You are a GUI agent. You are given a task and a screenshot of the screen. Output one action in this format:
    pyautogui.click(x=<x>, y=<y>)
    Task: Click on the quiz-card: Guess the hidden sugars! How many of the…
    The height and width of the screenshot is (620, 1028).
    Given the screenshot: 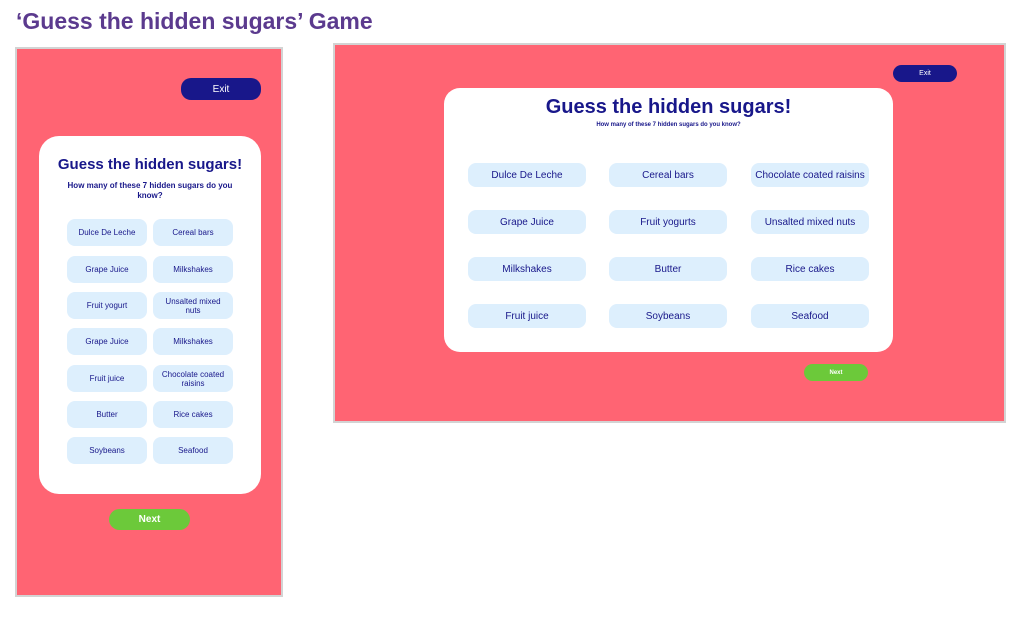 What is the action you would take?
    pyautogui.click(x=150, y=315)
    